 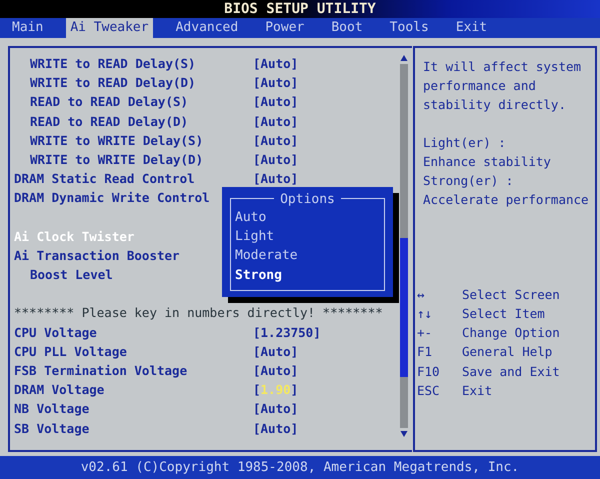 What do you see at coordinates (468, 181) in the screenshot?
I see `help-text: Strong(er) :` at bounding box center [468, 181].